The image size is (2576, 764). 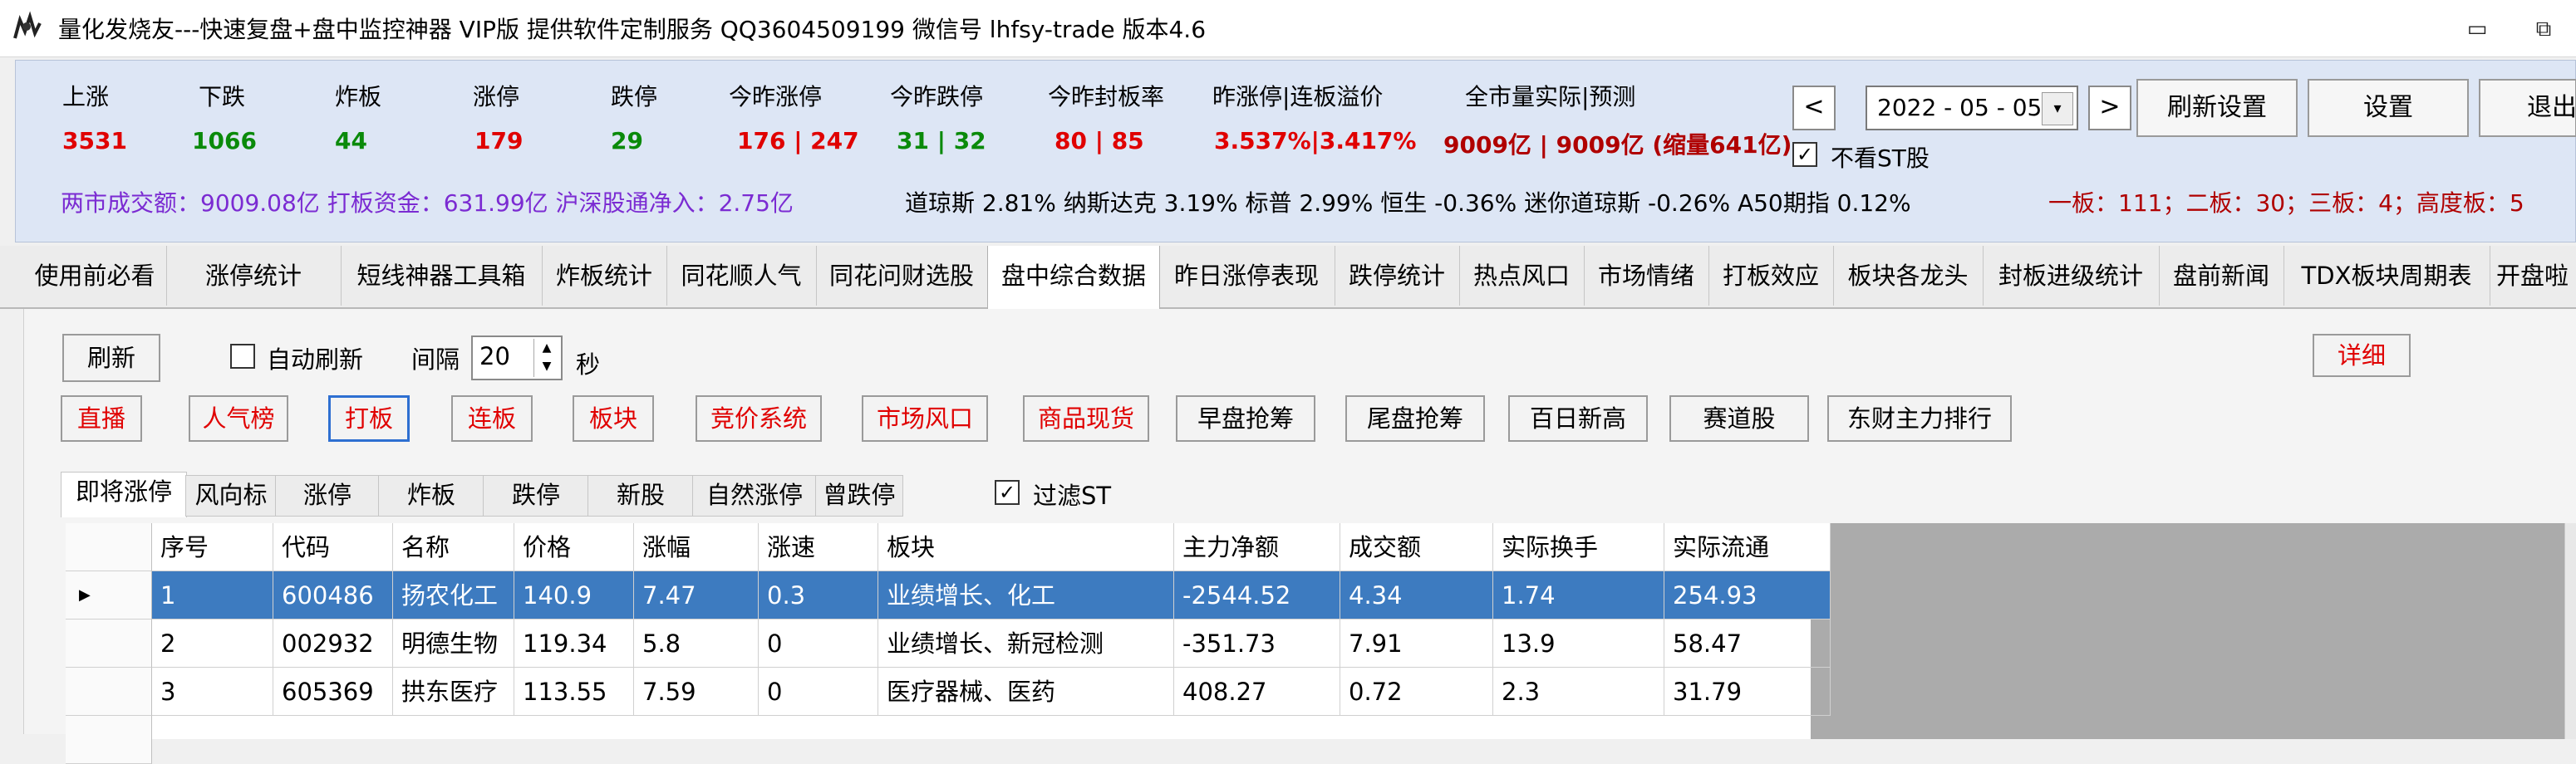 What do you see at coordinates (937, 96) in the screenshot?
I see `stat-header-today-yesterday-down: 今昨跌停` at bounding box center [937, 96].